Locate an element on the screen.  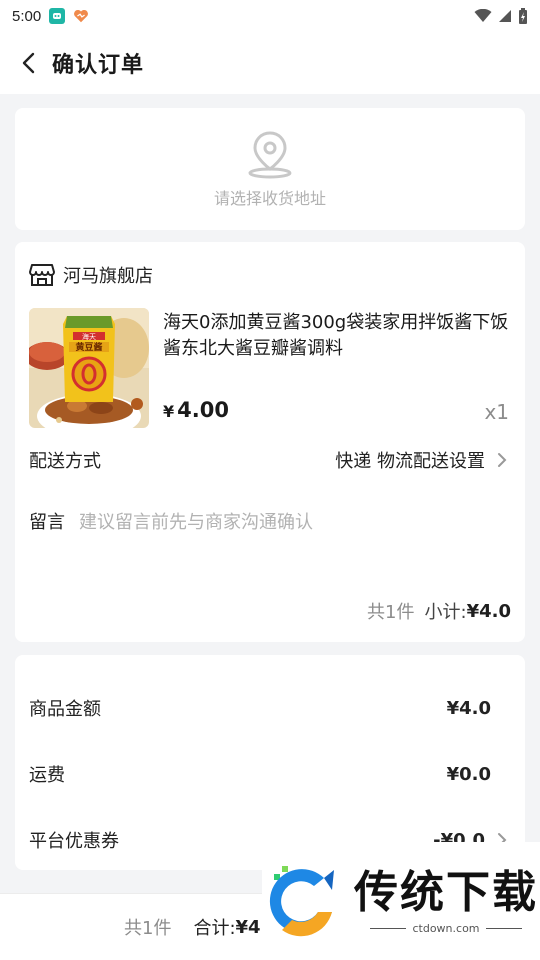
delivery-method-row: 配送方式 快递 物流配送设置 is located at coordinates (270, 460).